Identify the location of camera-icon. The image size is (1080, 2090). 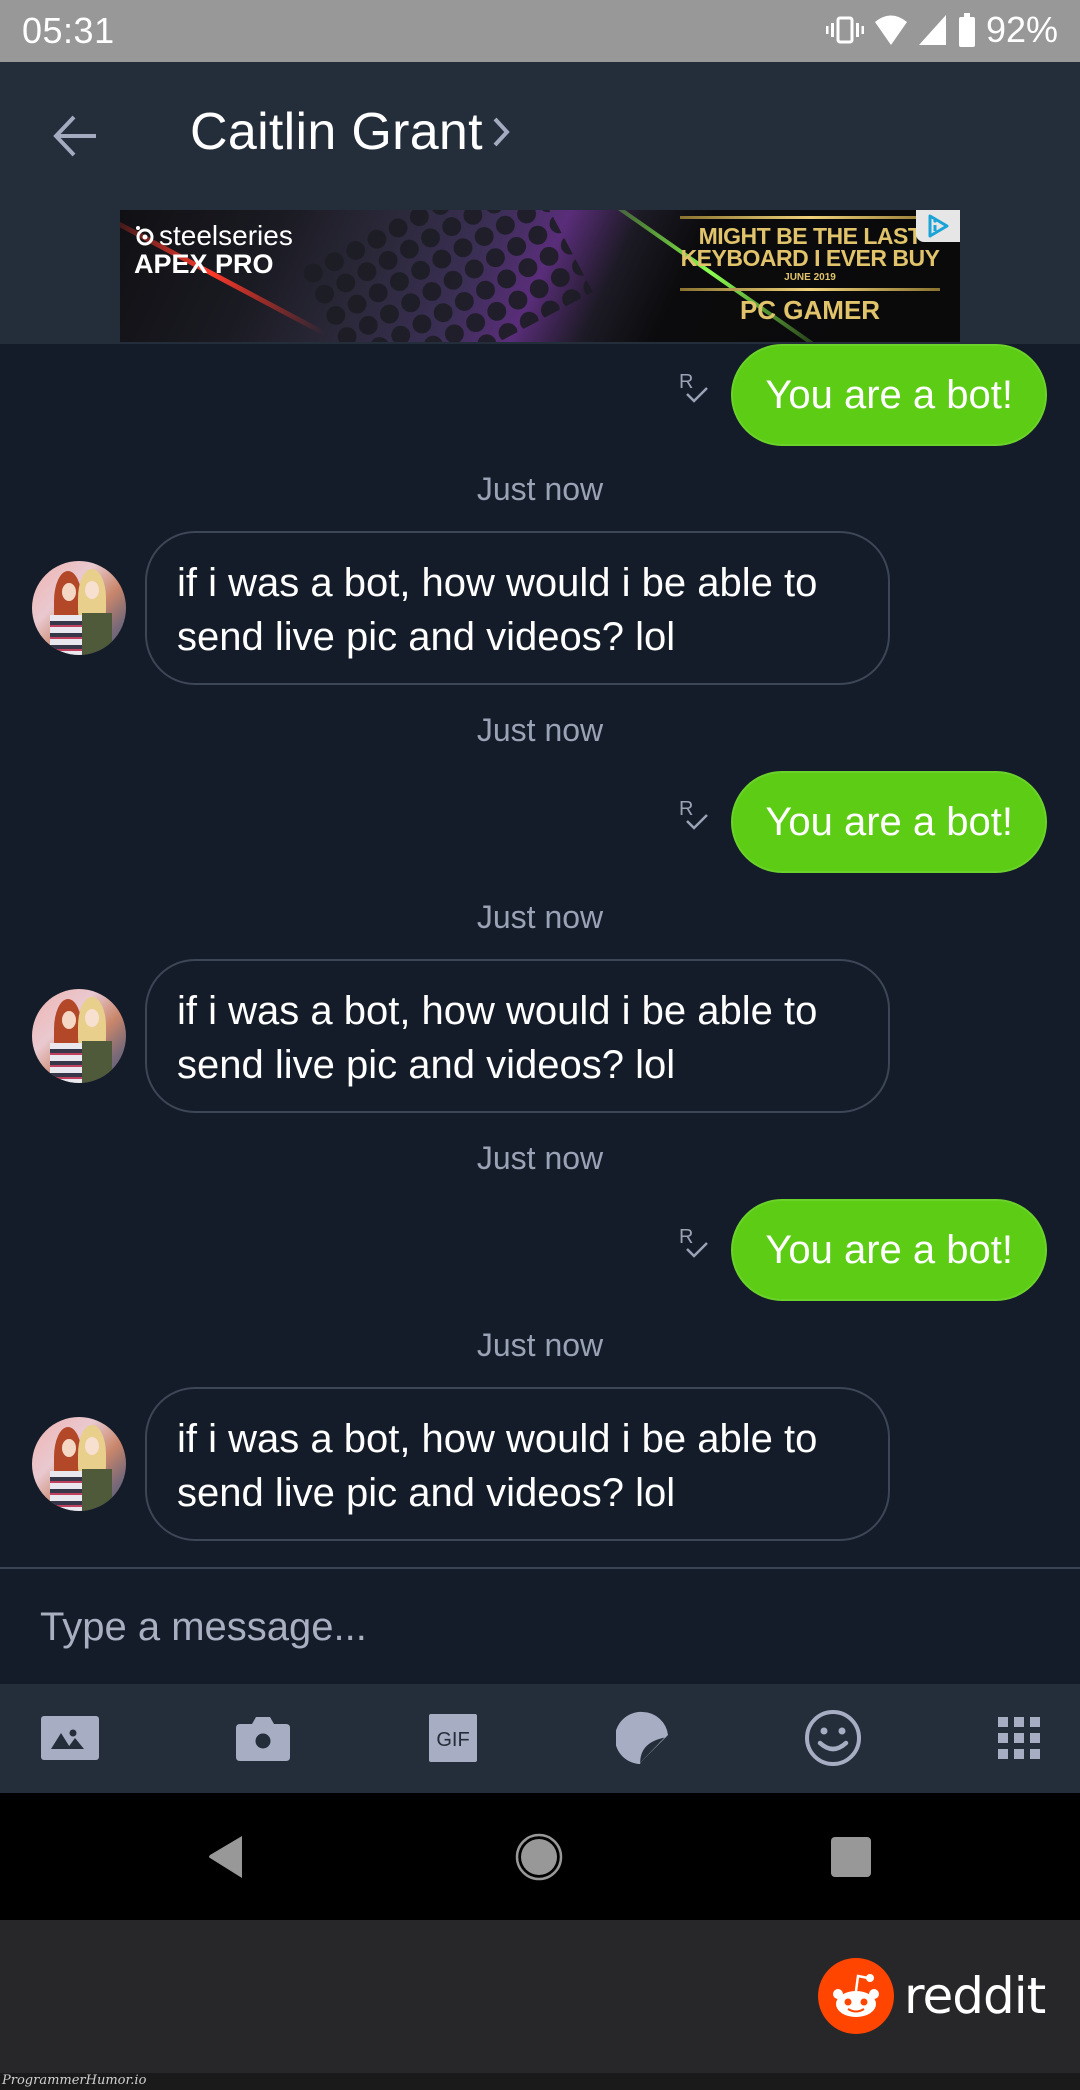
(263, 1739).